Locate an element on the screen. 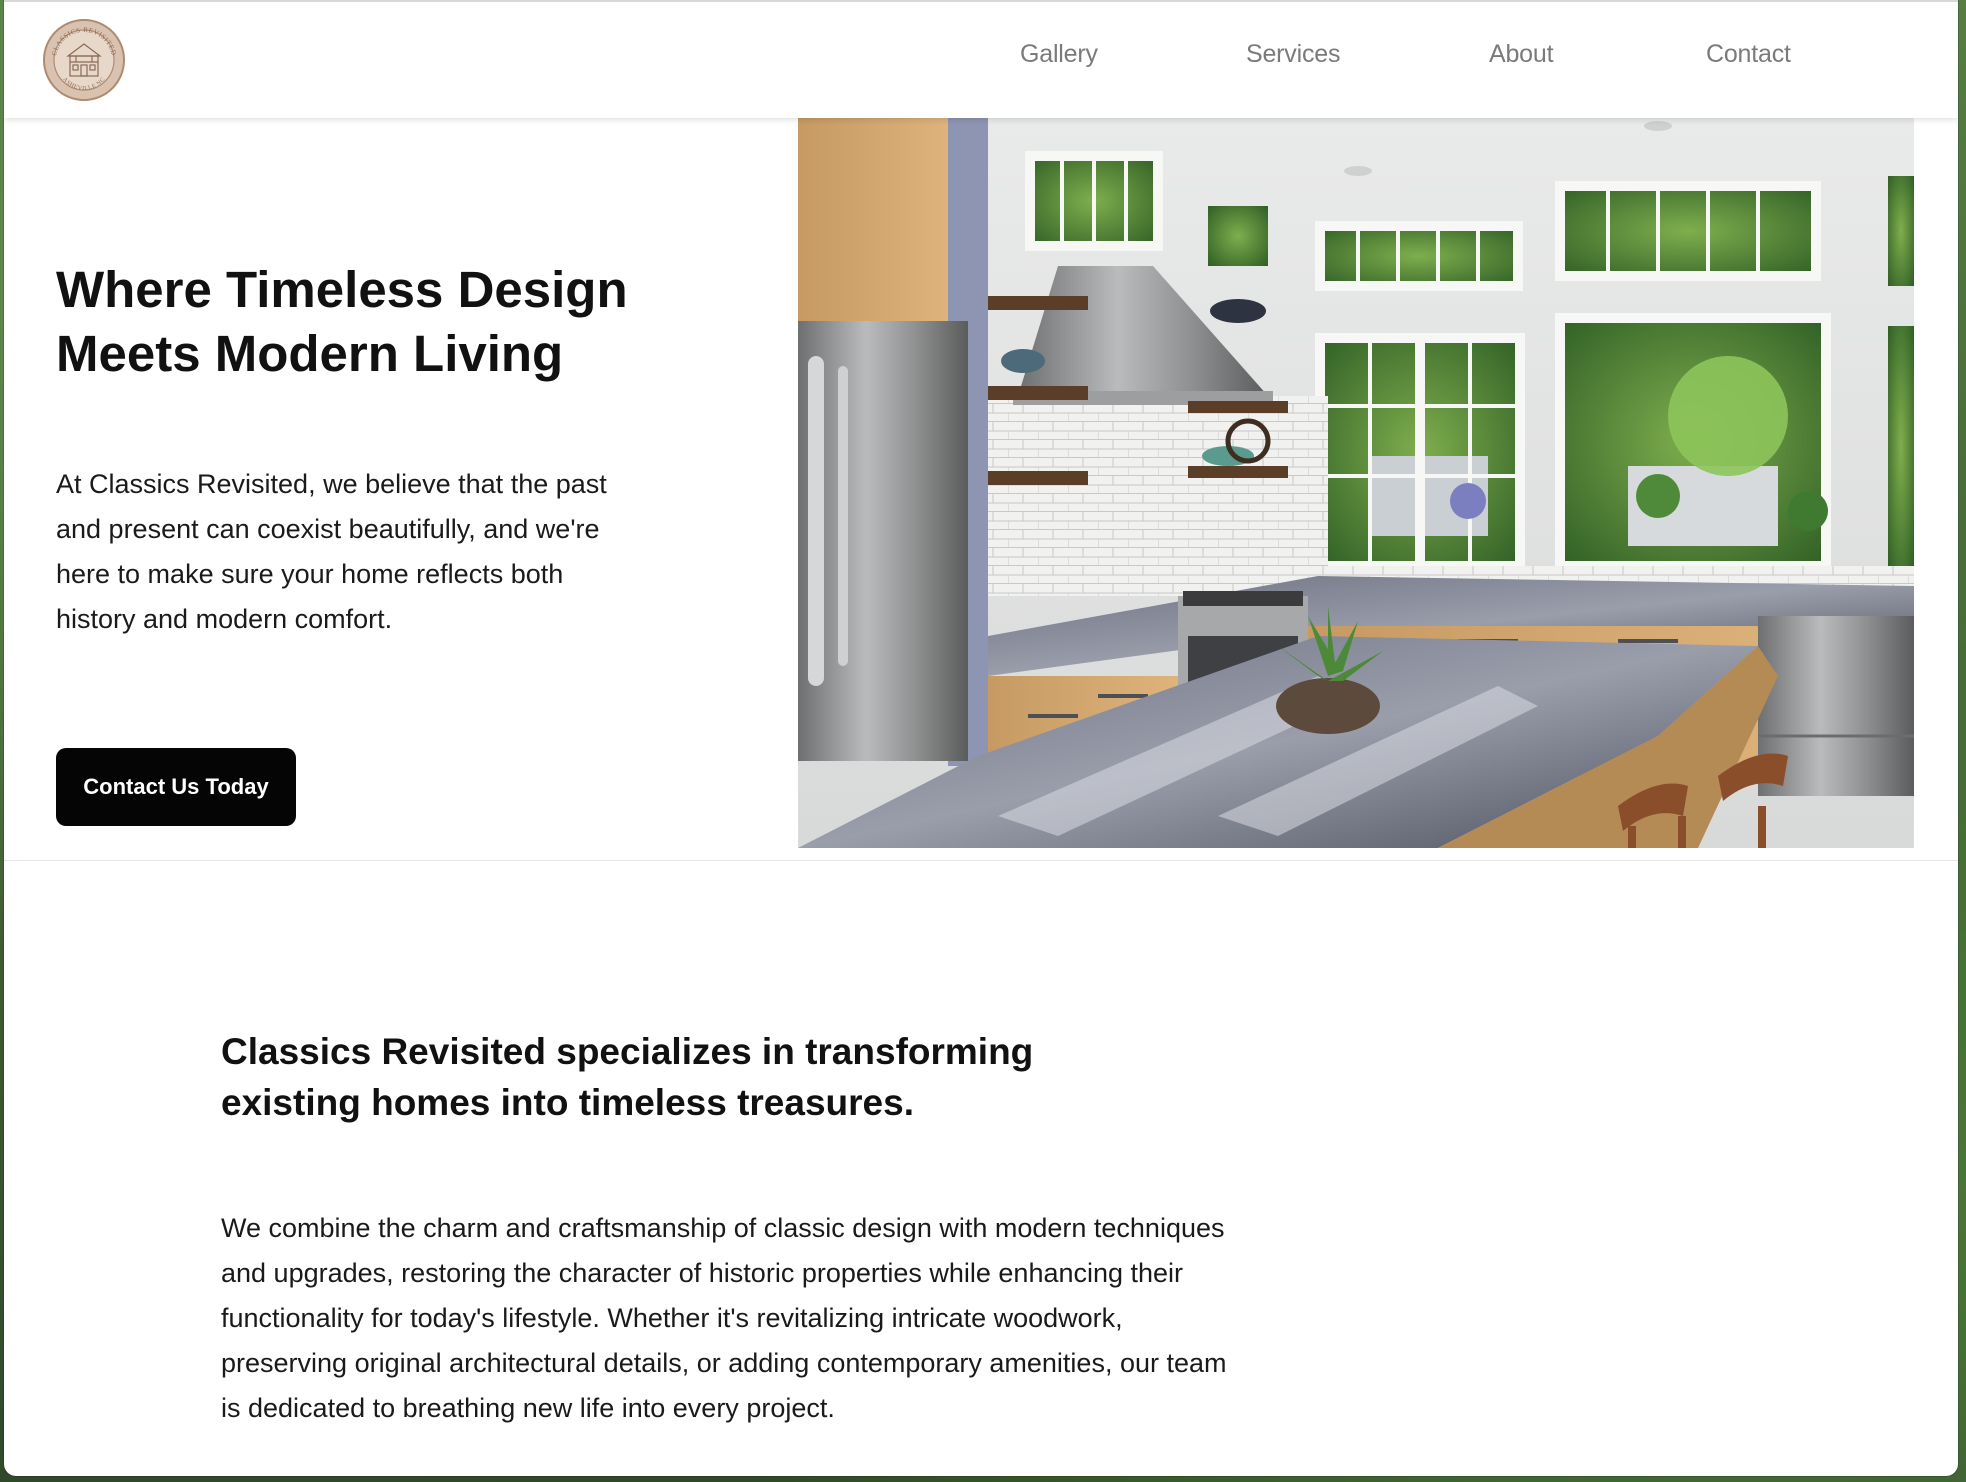 The height and width of the screenshot is (1482, 1966). main-nav: Gallery Services About Contact is located at coordinates (981, 60).